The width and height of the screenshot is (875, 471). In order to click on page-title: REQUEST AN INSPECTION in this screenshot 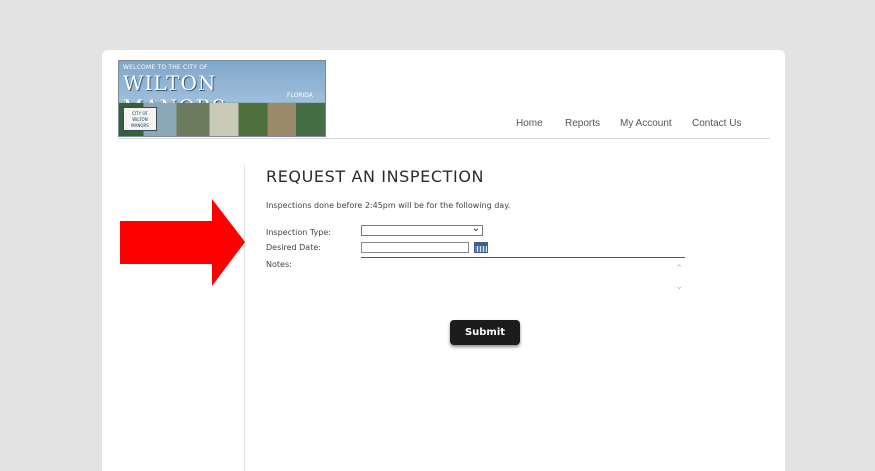, I will do `click(375, 176)`.